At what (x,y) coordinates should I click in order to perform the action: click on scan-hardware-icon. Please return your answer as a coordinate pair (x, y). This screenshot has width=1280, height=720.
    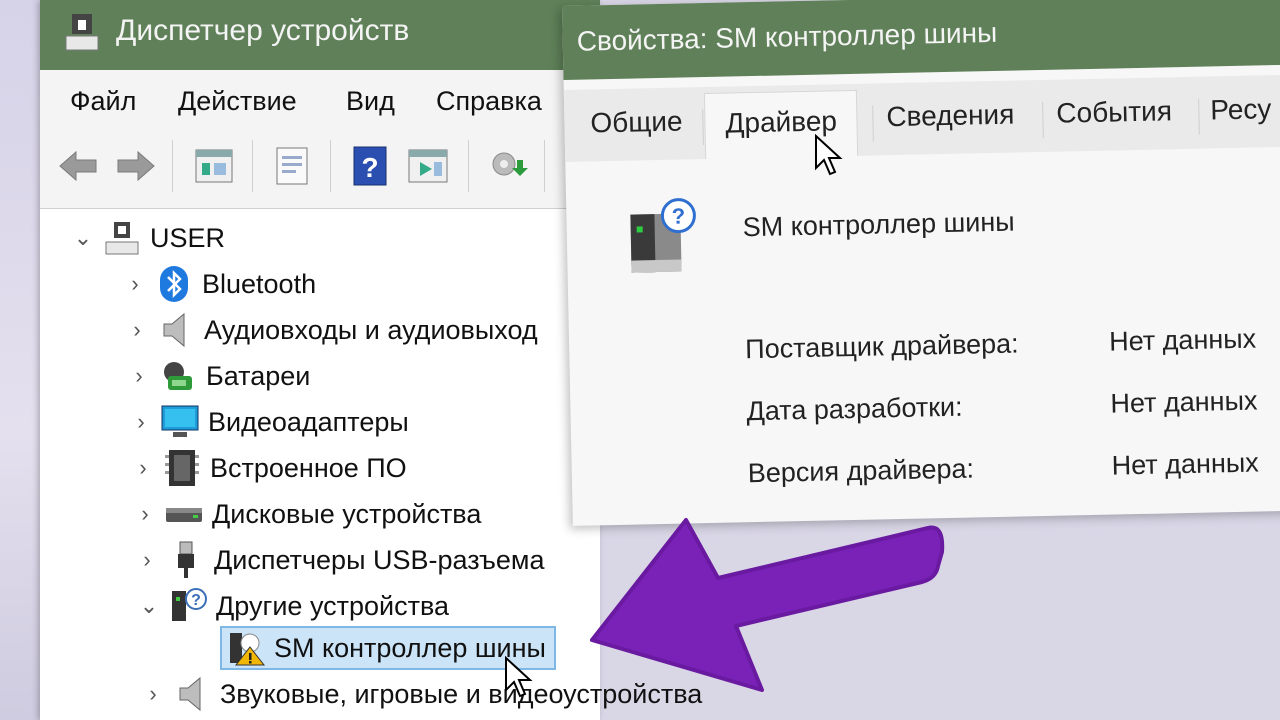
    Looking at the image, I should click on (508, 166).